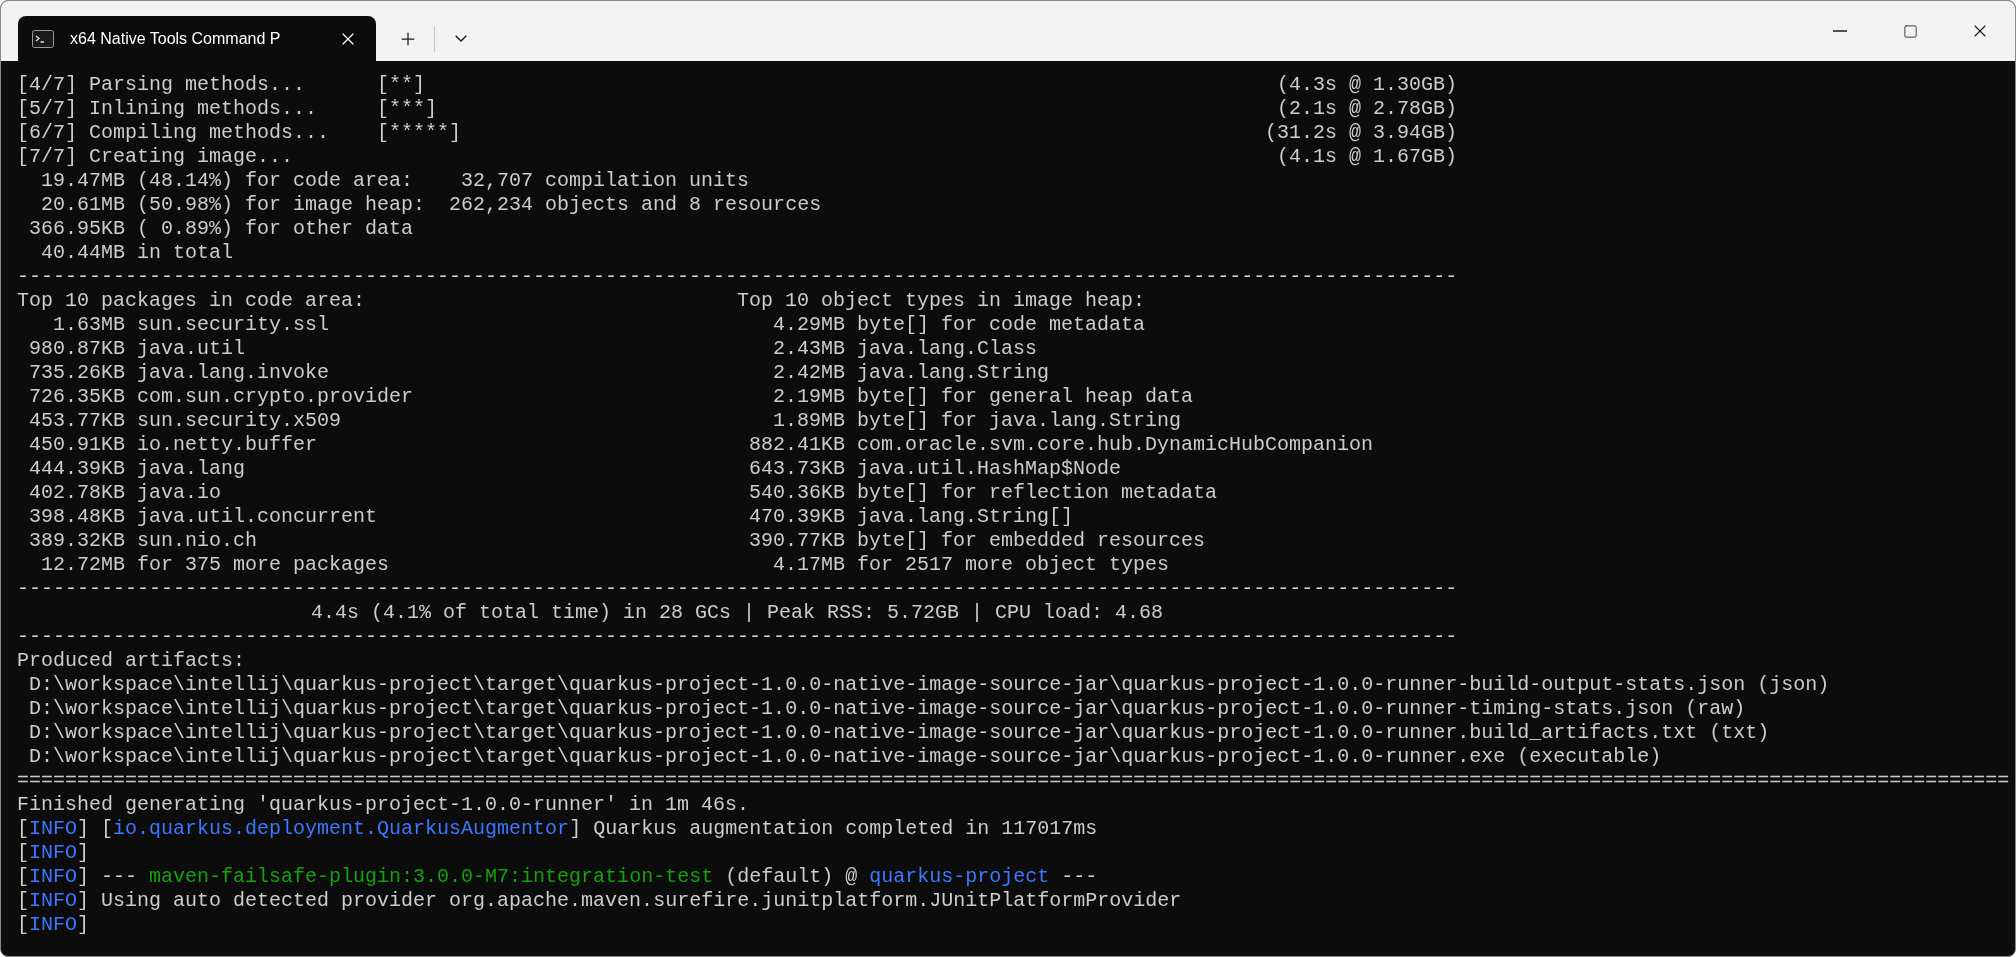  What do you see at coordinates (395, 181) in the screenshot?
I see `output-line: 19.47MB (48.14%) for code area: 32,707 compilation units` at bounding box center [395, 181].